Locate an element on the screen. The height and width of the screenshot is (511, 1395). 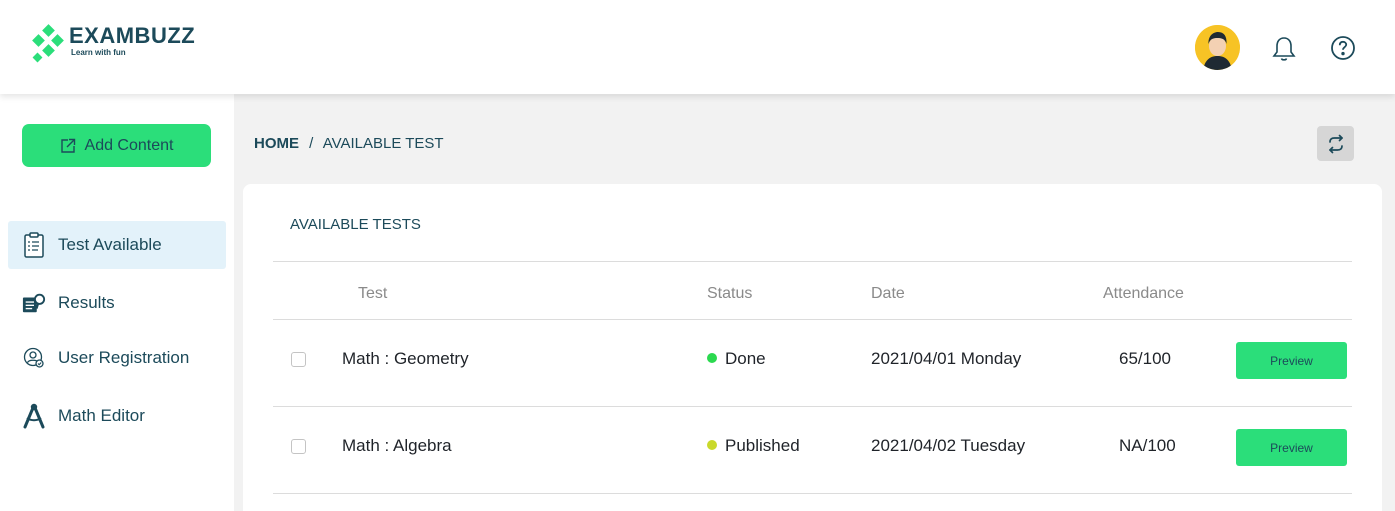
test-date: 2021/04/02 Tuesday is located at coordinates (948, 445).